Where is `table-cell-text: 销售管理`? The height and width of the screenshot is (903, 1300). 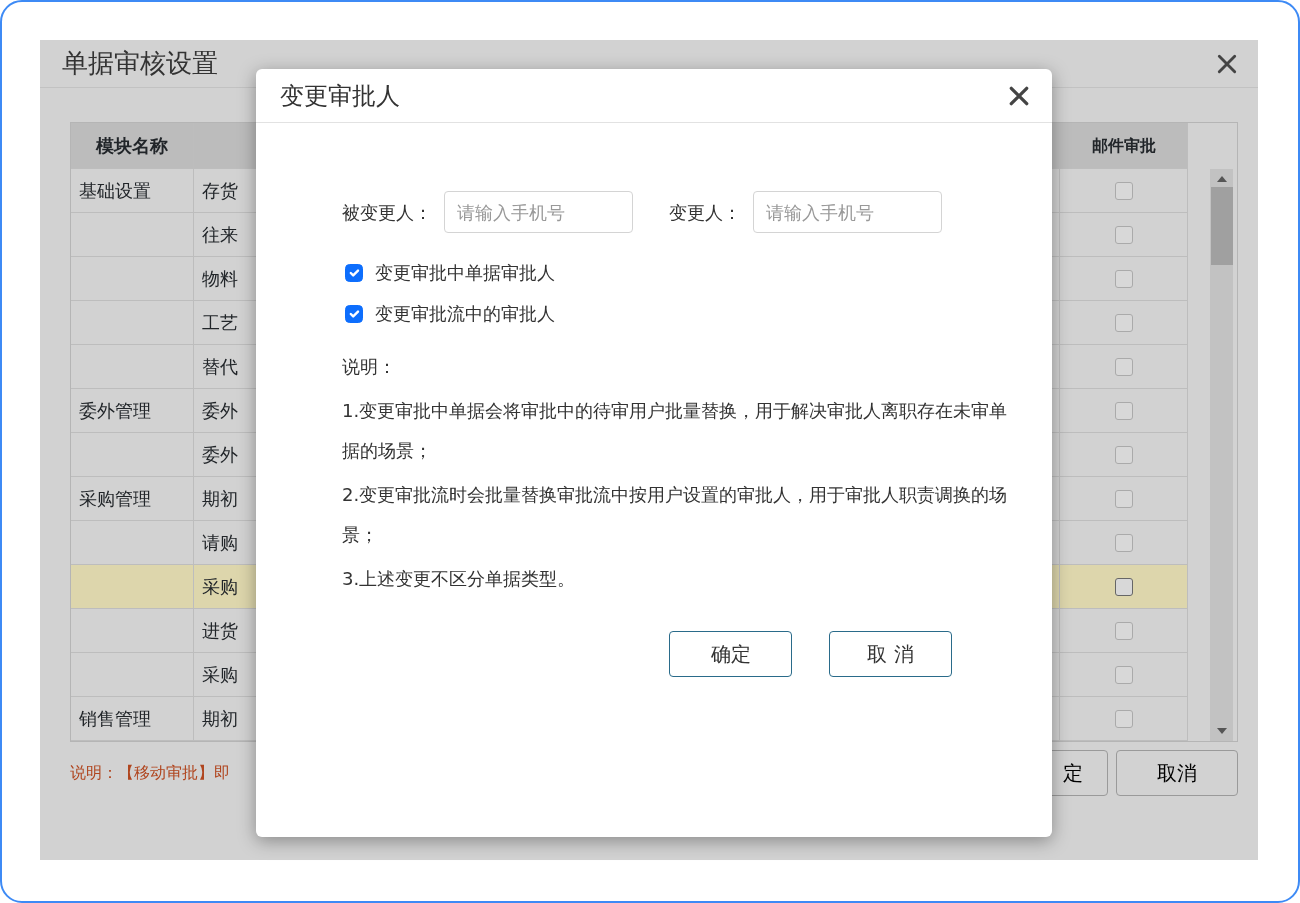 table-cell-text: 销售管理 is located at coordinates (115, 719).